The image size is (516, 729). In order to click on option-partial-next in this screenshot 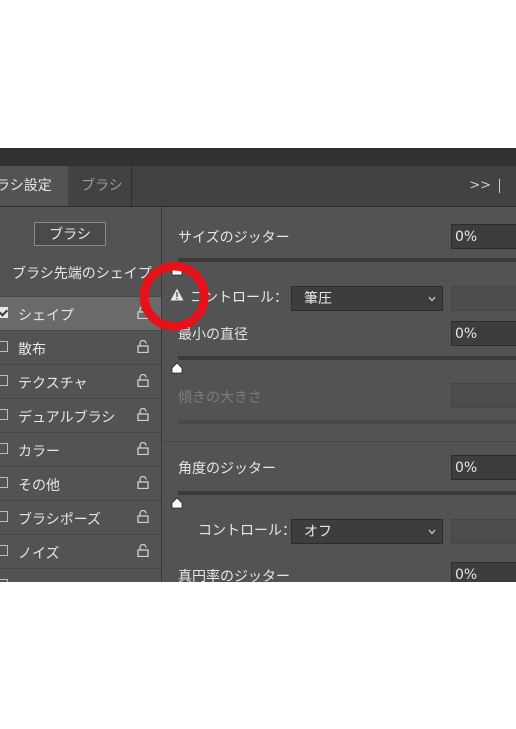, I will do `click(80, 575)`.